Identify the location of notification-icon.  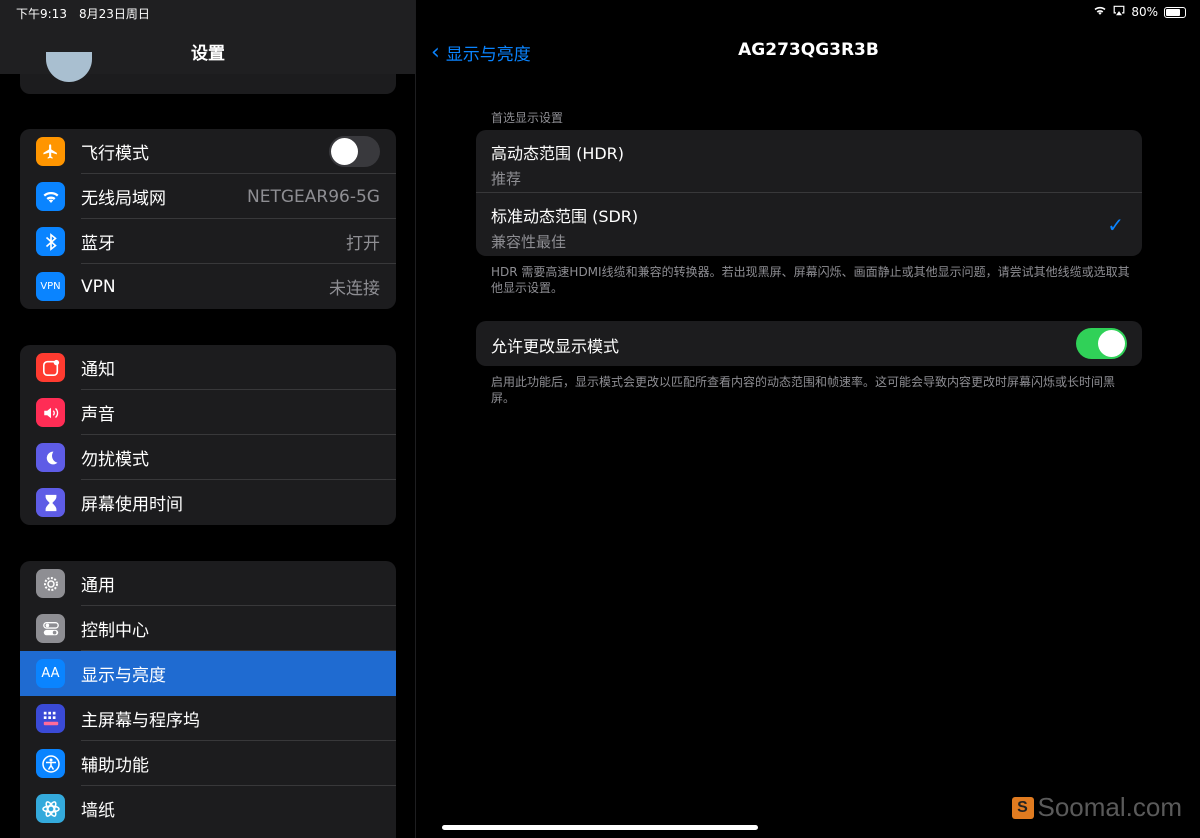
(50, 367).